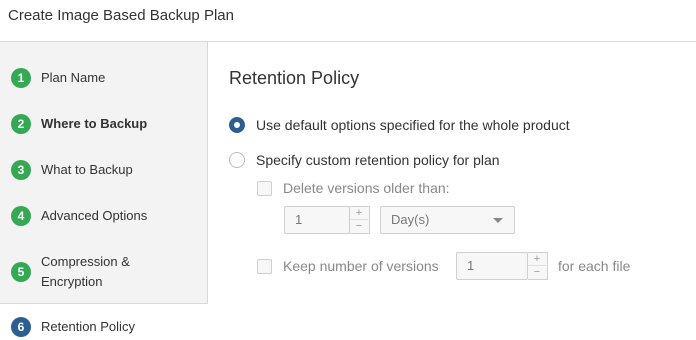 This screenshot has height=340, width=696. I want to click on step-label-compression-line2: Encryption, so click(72, 281).